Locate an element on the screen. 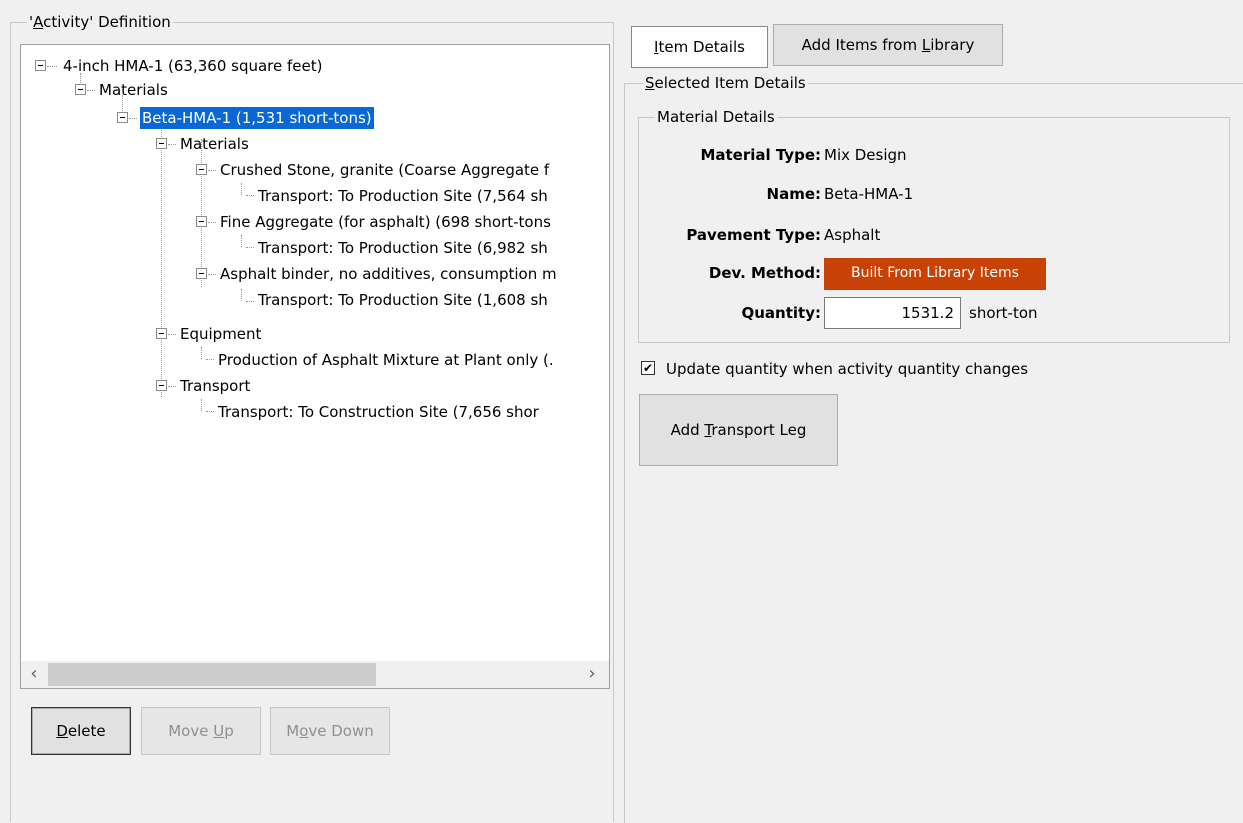 The width and height of the screenshot is (1243, 823). delete-label-key: D is located at coordinates (62, 731).